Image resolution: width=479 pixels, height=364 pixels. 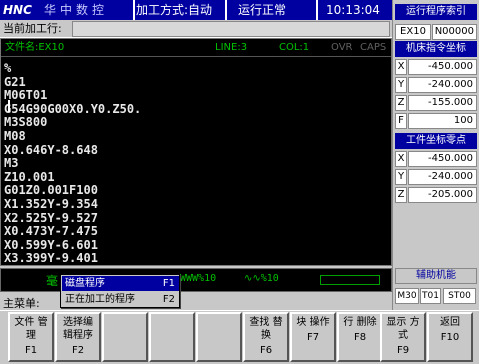 What do you see at coordinates (450, 322) in the screenshot?
I see `fkey-label: 返回` at bounding box center [450, 322].